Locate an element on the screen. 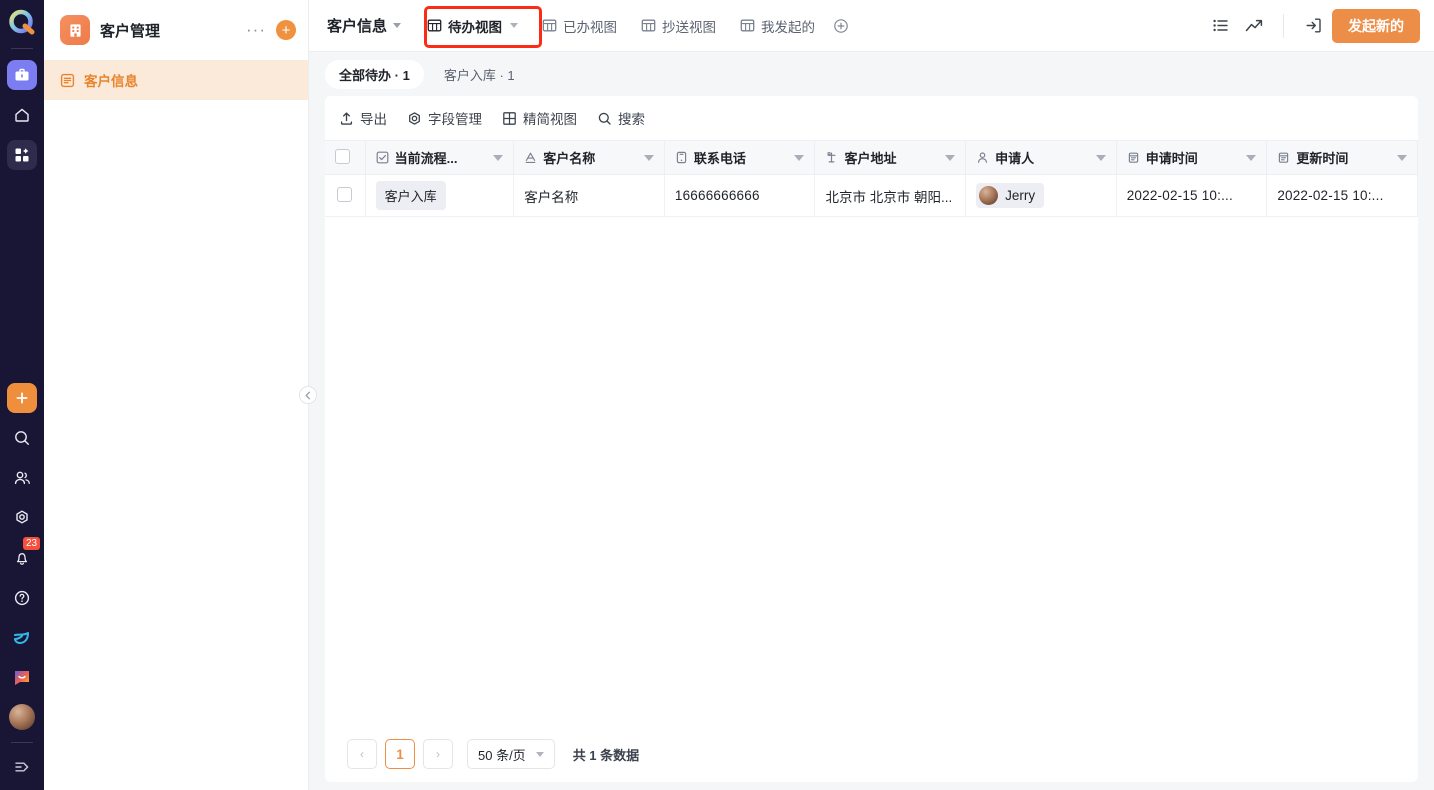 This screenshot has width=1434, height=790. view-tab-done: 已办视图 is located at coordinates (579, 26).